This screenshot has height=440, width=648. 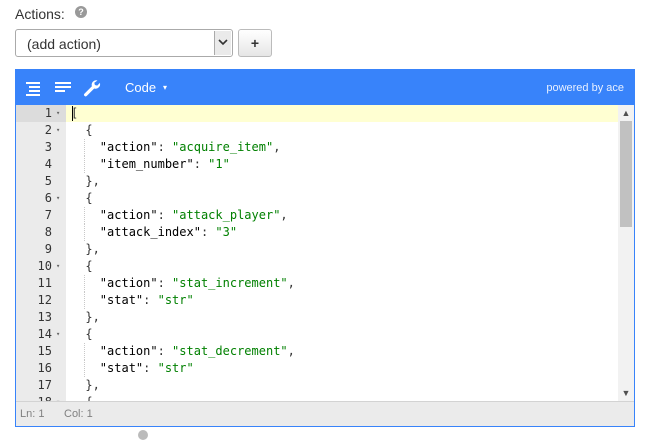 What do you see at coordinates (48, 232) in the screenshot?
I see `line-number: 8` at bounding box center [48, 232].